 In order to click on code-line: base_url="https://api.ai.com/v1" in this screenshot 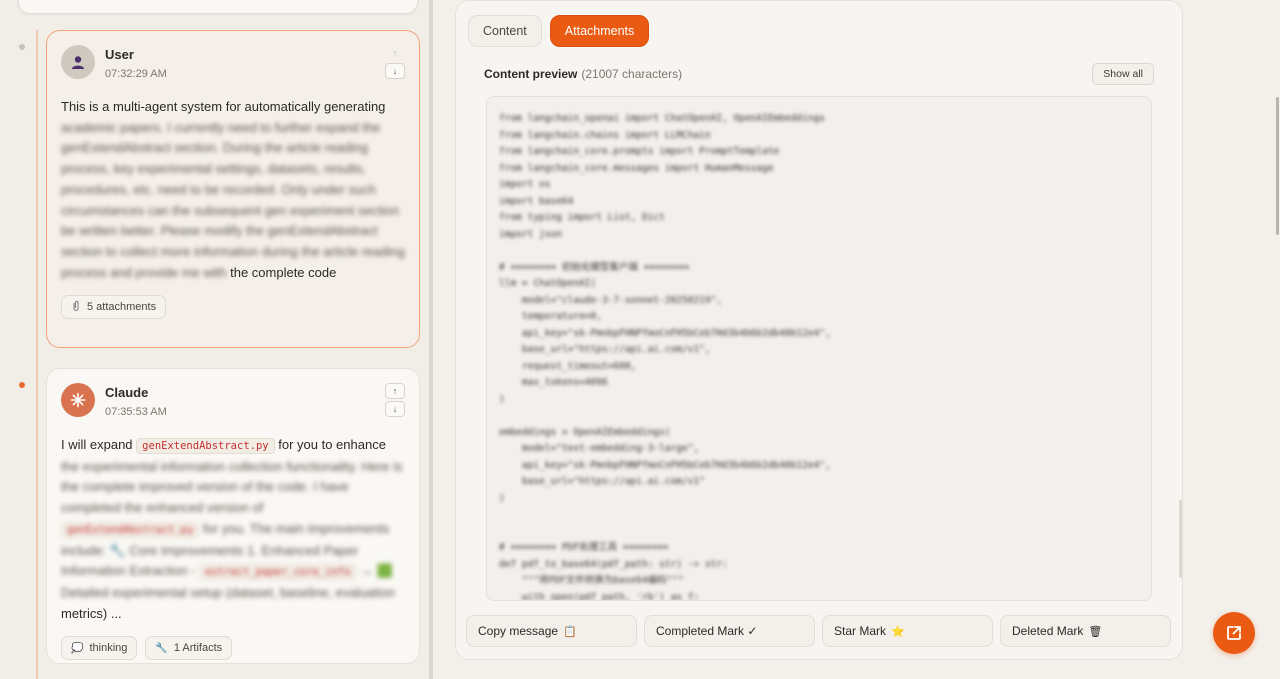, I will do `click(602, 481)`.